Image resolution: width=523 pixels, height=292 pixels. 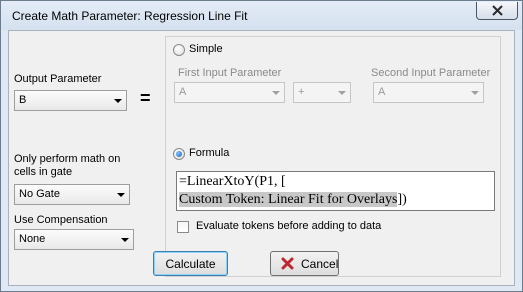 What do you see at coordinates (179, 154) in the screenshot?
I see `formula-radio` at bounding box center [179, 154].